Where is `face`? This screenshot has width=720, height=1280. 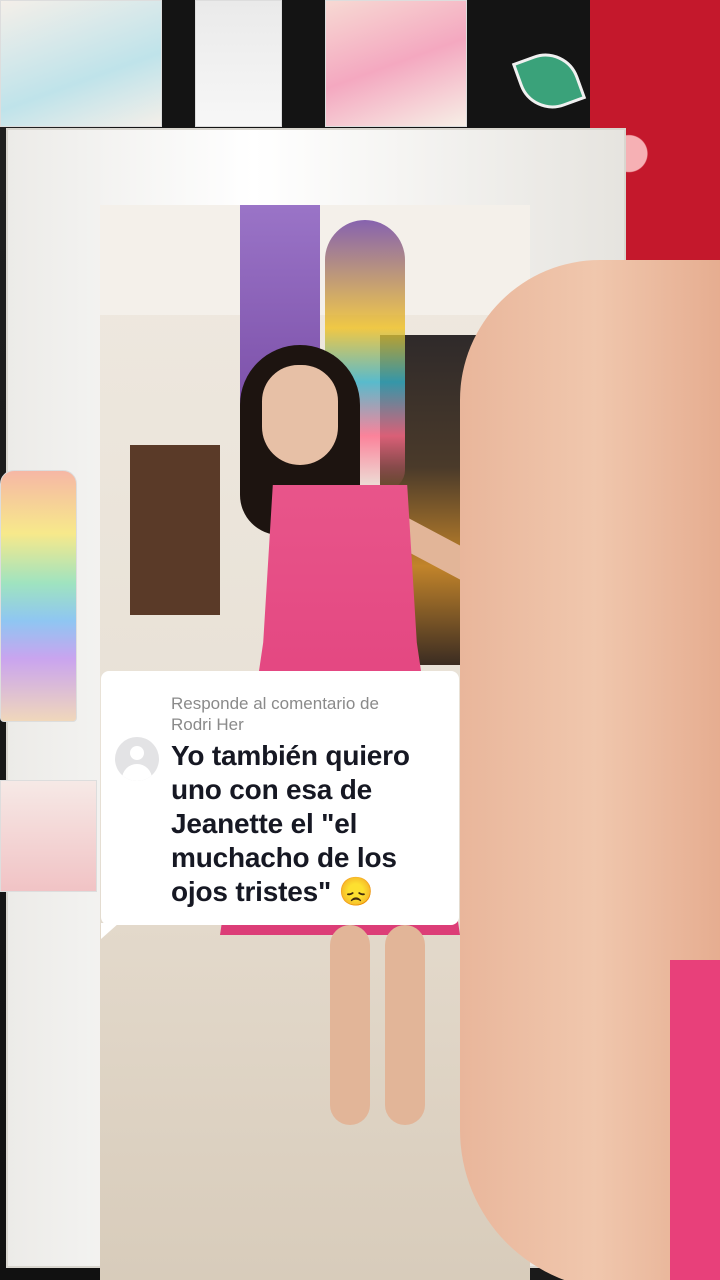 face is located at coordinates (300, 415).